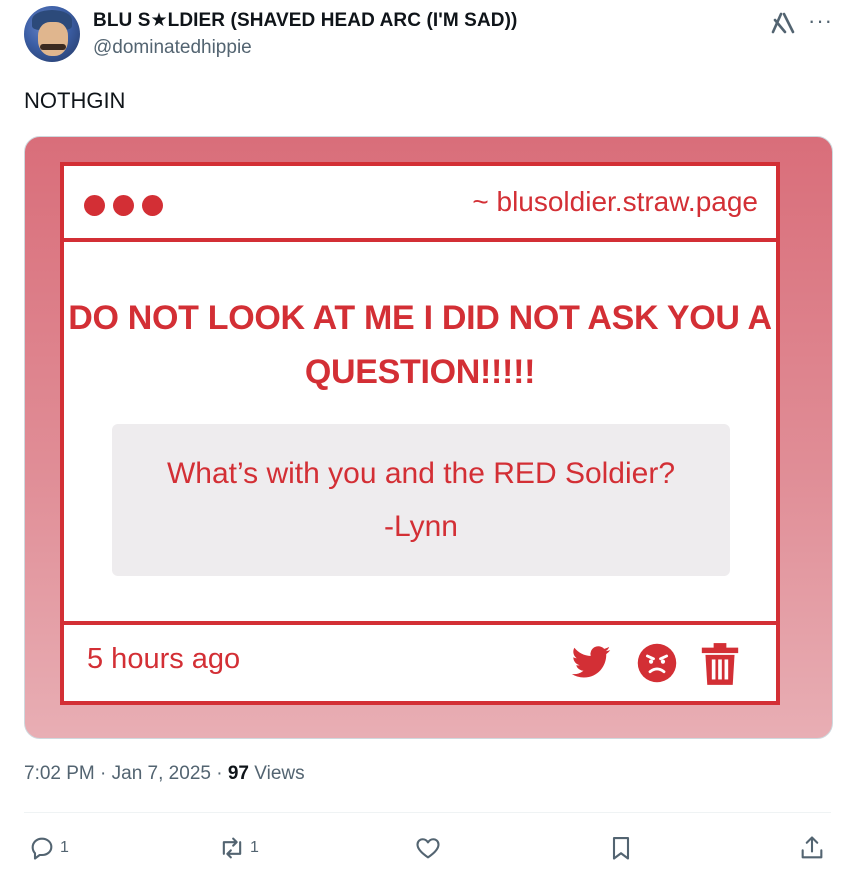 The height and width of the screenshot is (880, 856). I want to click on avatar, so click(52, 34).